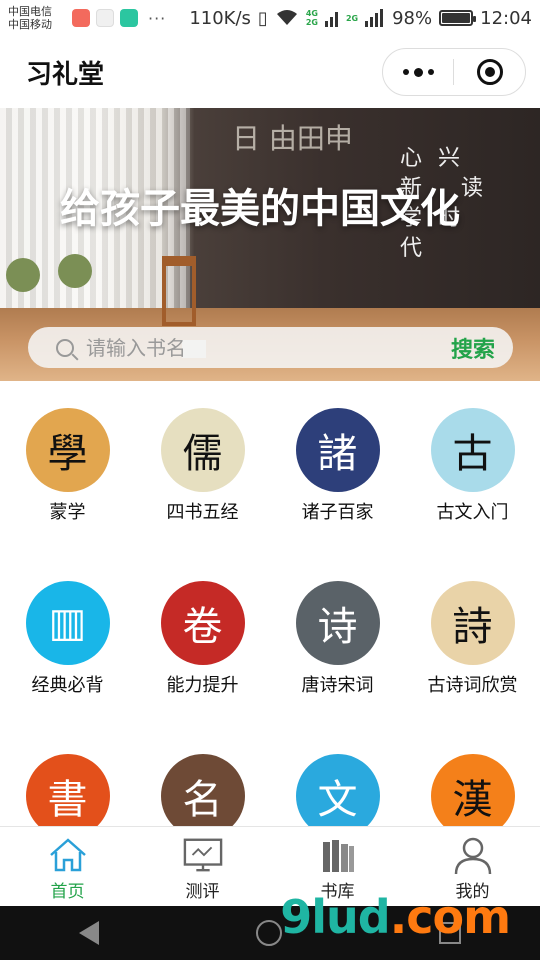 This screenshot has height=960, width=540. What do you see at coordinates (65, 74) in the screenshot?
I see `page-title: 习礼堂` at bounding box center [65, 74].